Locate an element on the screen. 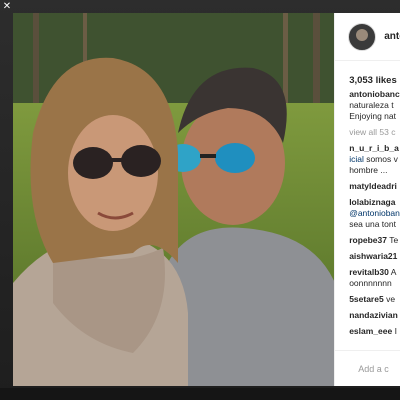 The width and height of the screenshot is (400, 400). comment-item: matyldeadri is located at coordinates (374, 186).